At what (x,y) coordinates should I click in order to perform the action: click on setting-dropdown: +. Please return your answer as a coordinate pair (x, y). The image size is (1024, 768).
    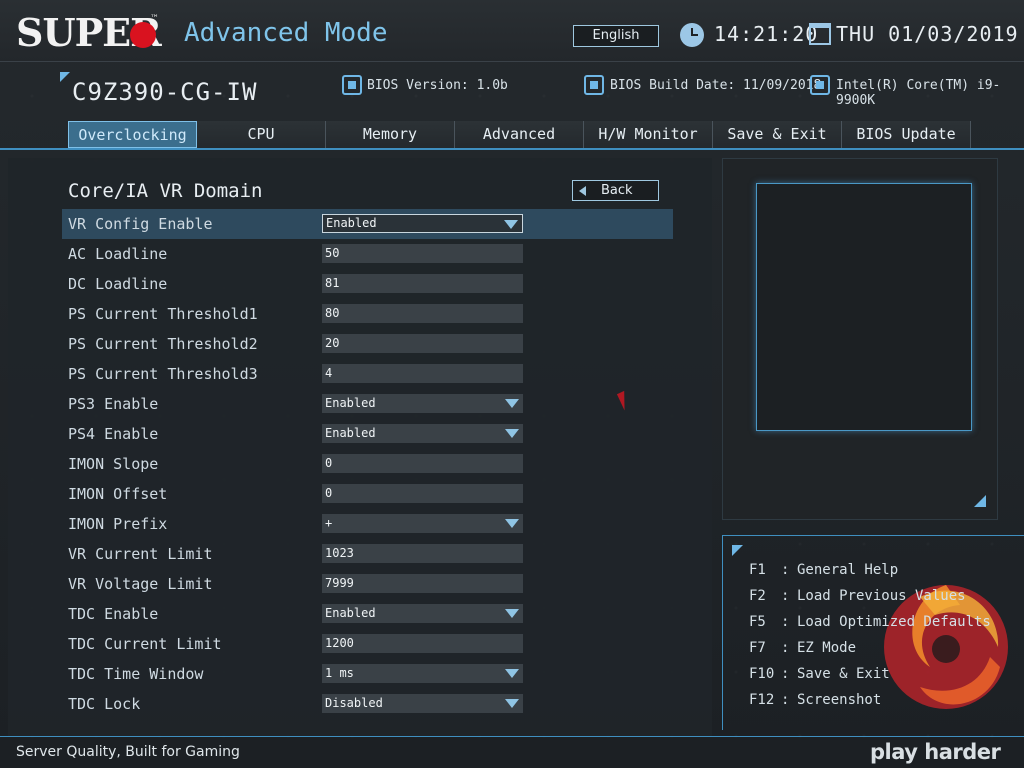
    Looking at the image, I should click on (422, 523).